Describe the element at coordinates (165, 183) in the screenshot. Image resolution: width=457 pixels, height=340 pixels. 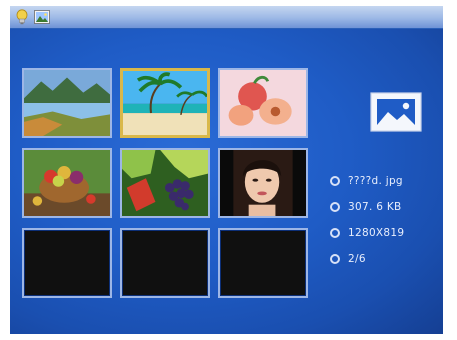
I see `thumbnail-grapes` at that location.